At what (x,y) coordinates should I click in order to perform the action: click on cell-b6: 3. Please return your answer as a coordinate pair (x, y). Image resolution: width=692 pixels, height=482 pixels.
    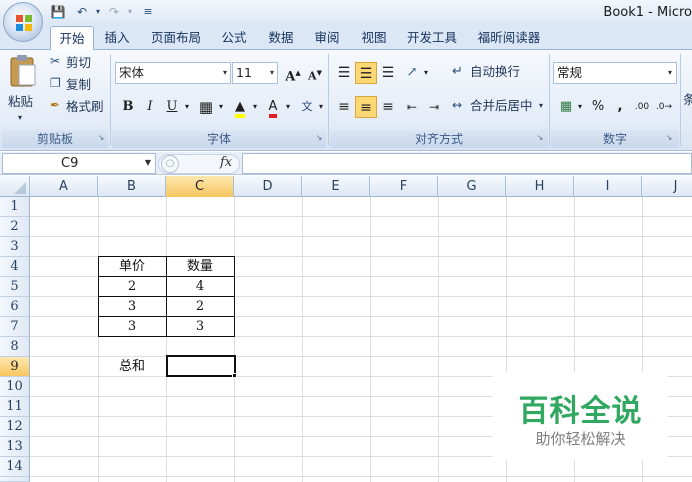
    Looking at the image, I should click on (132, 307).